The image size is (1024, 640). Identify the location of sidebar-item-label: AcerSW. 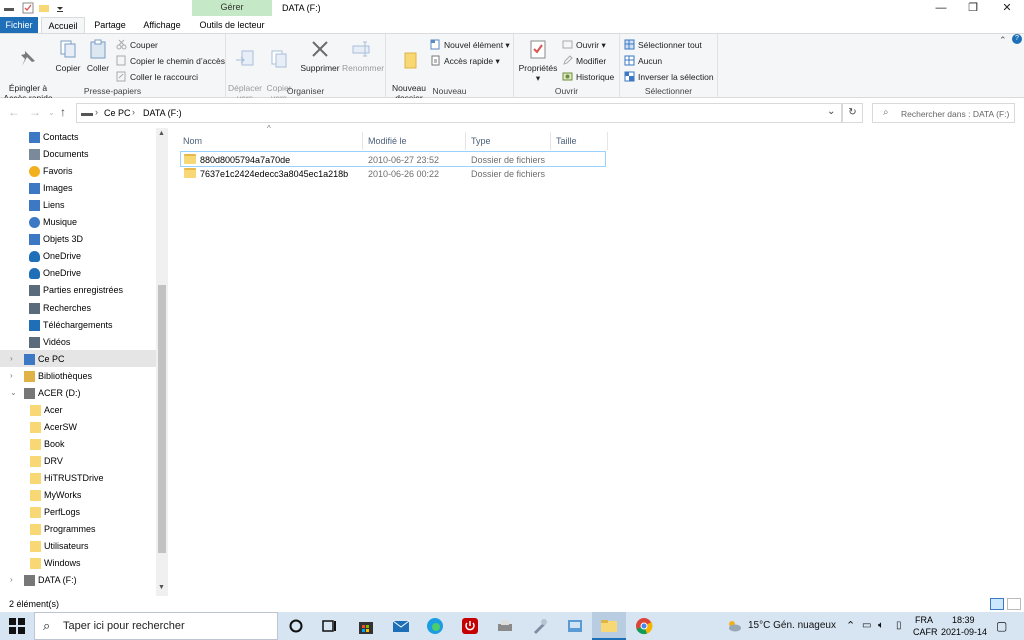
(61, 427).